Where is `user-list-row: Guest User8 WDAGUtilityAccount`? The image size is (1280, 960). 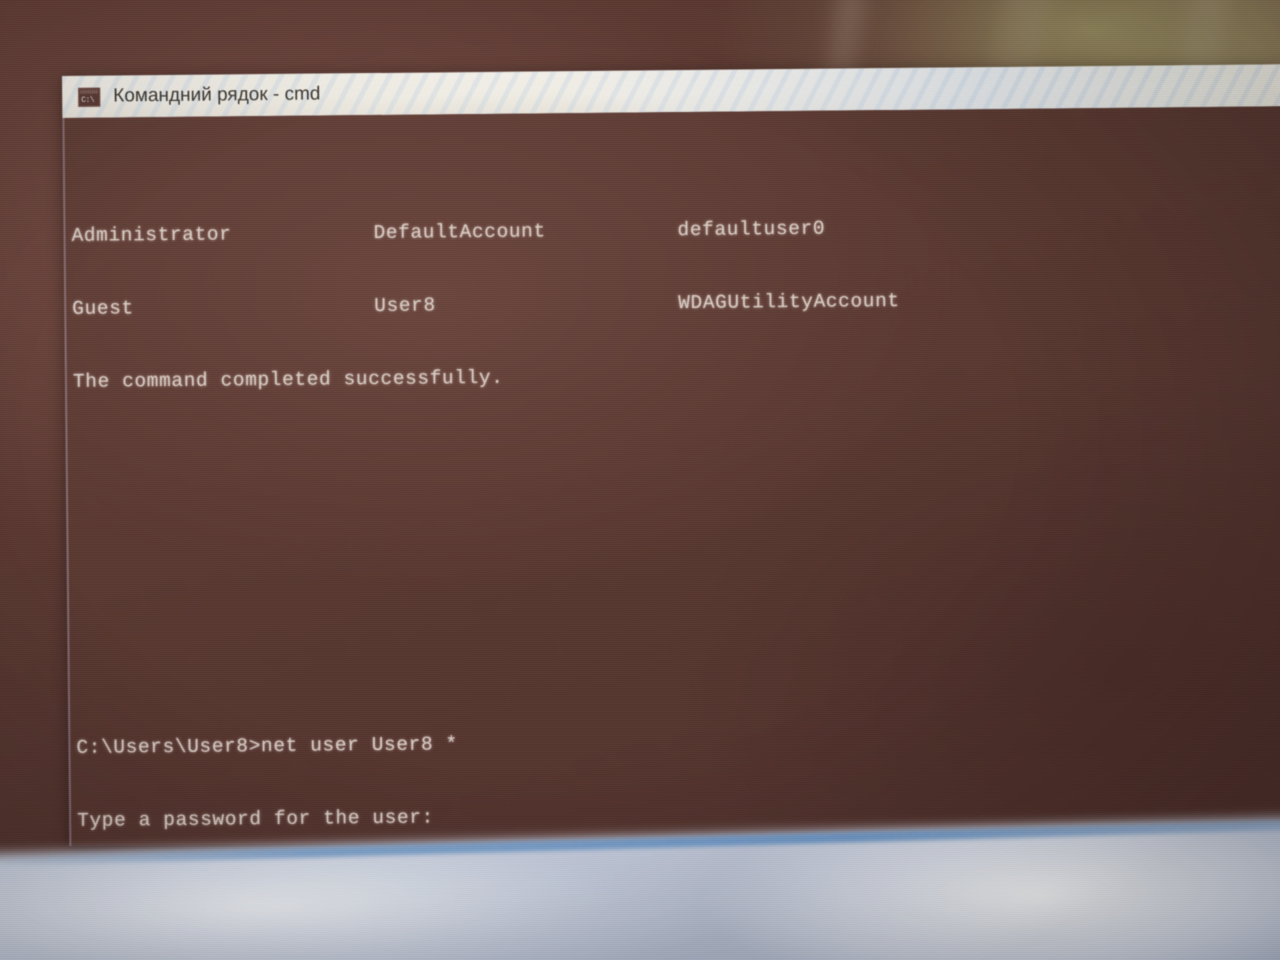
user-list-row: Guest User8 WDAGUtilityAccount is located at coordinates (676, 303).